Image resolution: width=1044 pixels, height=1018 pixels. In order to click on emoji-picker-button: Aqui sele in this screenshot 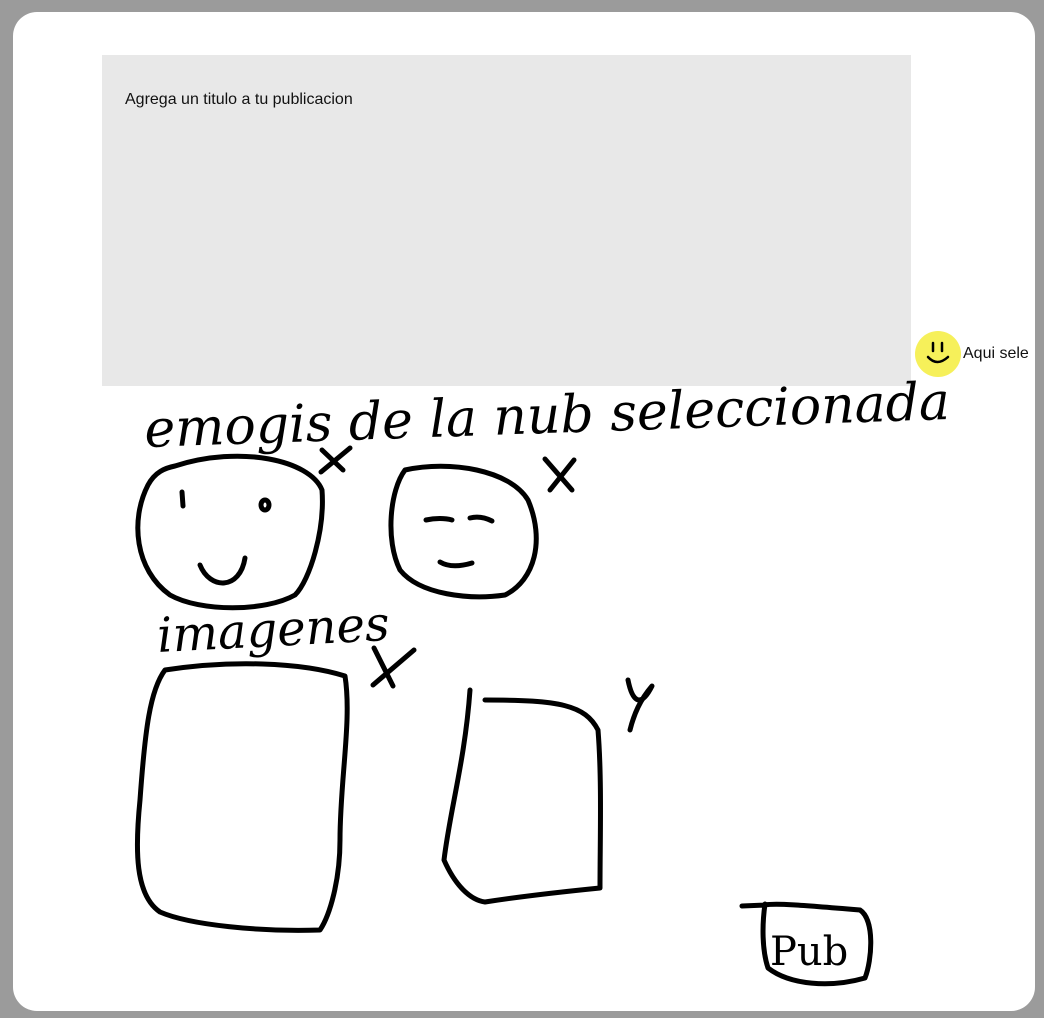, I will do `click(972, 354)`.